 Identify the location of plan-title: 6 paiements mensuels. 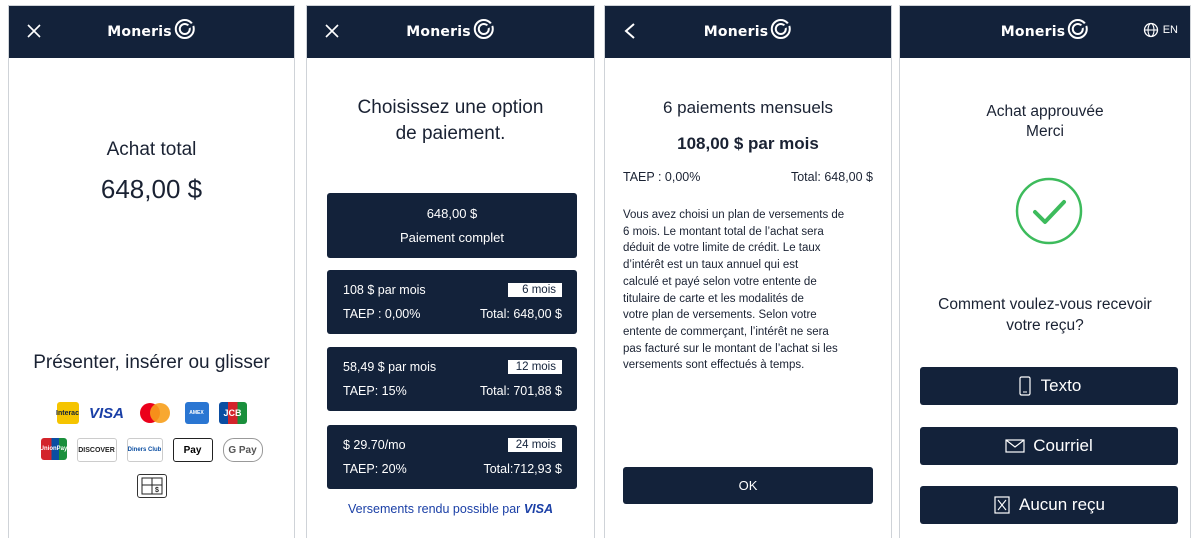
(748, 107).